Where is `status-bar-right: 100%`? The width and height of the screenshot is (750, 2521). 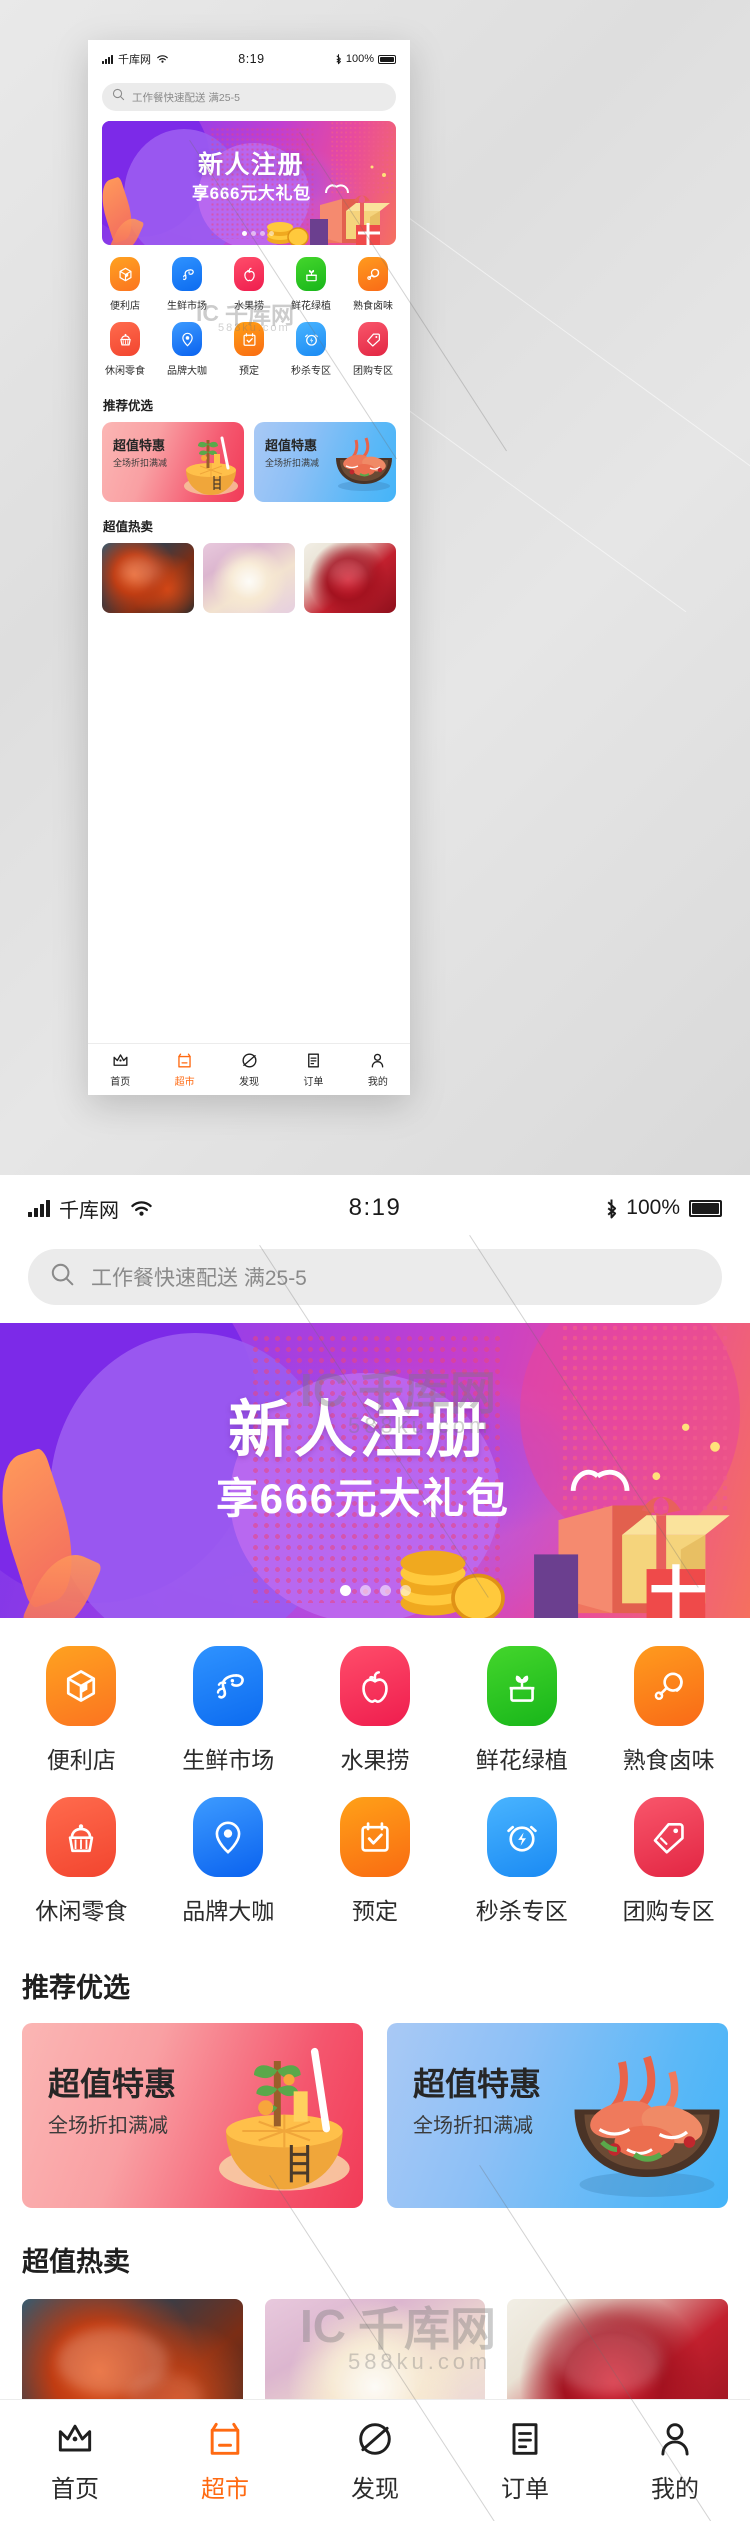
status-bar-right: 100% is located at coordinates (662, 1208).